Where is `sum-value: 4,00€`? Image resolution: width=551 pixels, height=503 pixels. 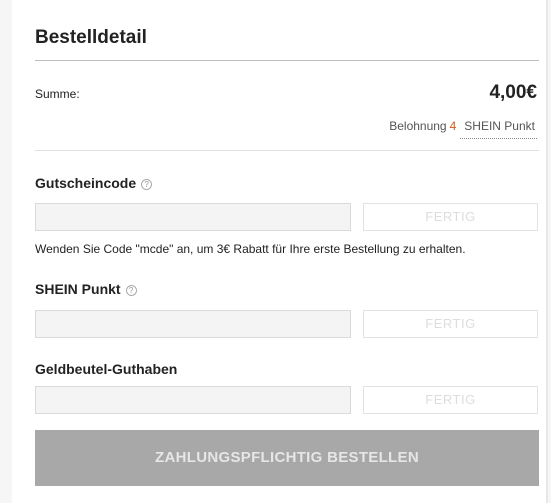 sum-value: 4,00€ is located at coordinates (513, 92).